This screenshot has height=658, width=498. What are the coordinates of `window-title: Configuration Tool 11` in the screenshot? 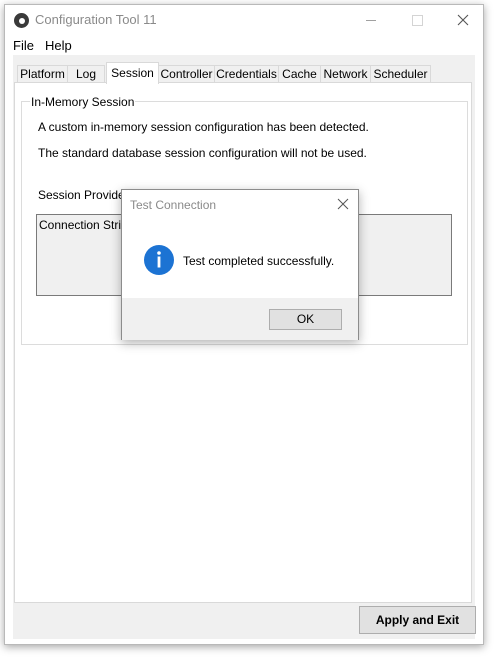 It's located at (96, 19).